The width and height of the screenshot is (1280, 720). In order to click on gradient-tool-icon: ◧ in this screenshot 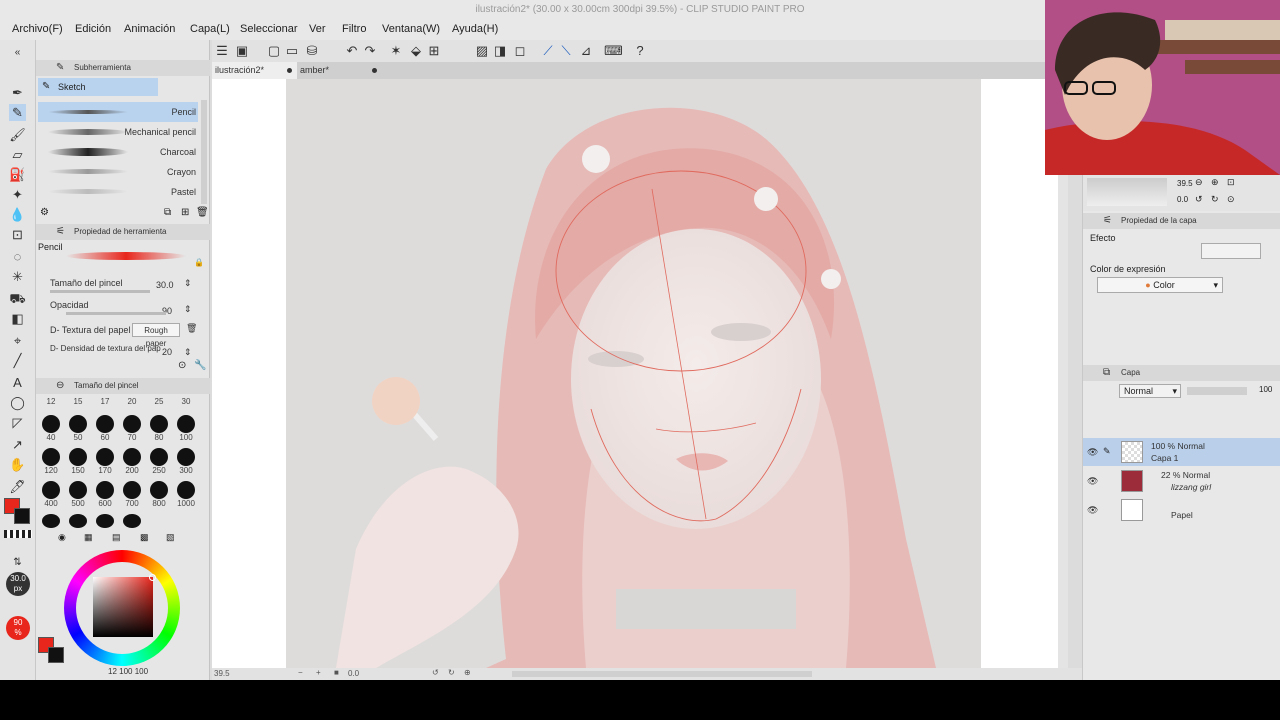, I will do `click(17, 318)`.